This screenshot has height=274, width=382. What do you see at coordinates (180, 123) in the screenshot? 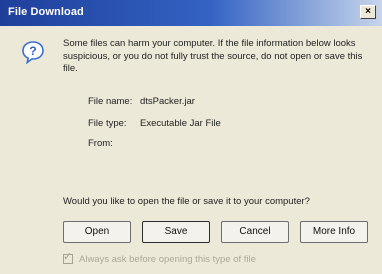
I see `file-type-value: Executable Jar File` at bounding box center [180, 123].